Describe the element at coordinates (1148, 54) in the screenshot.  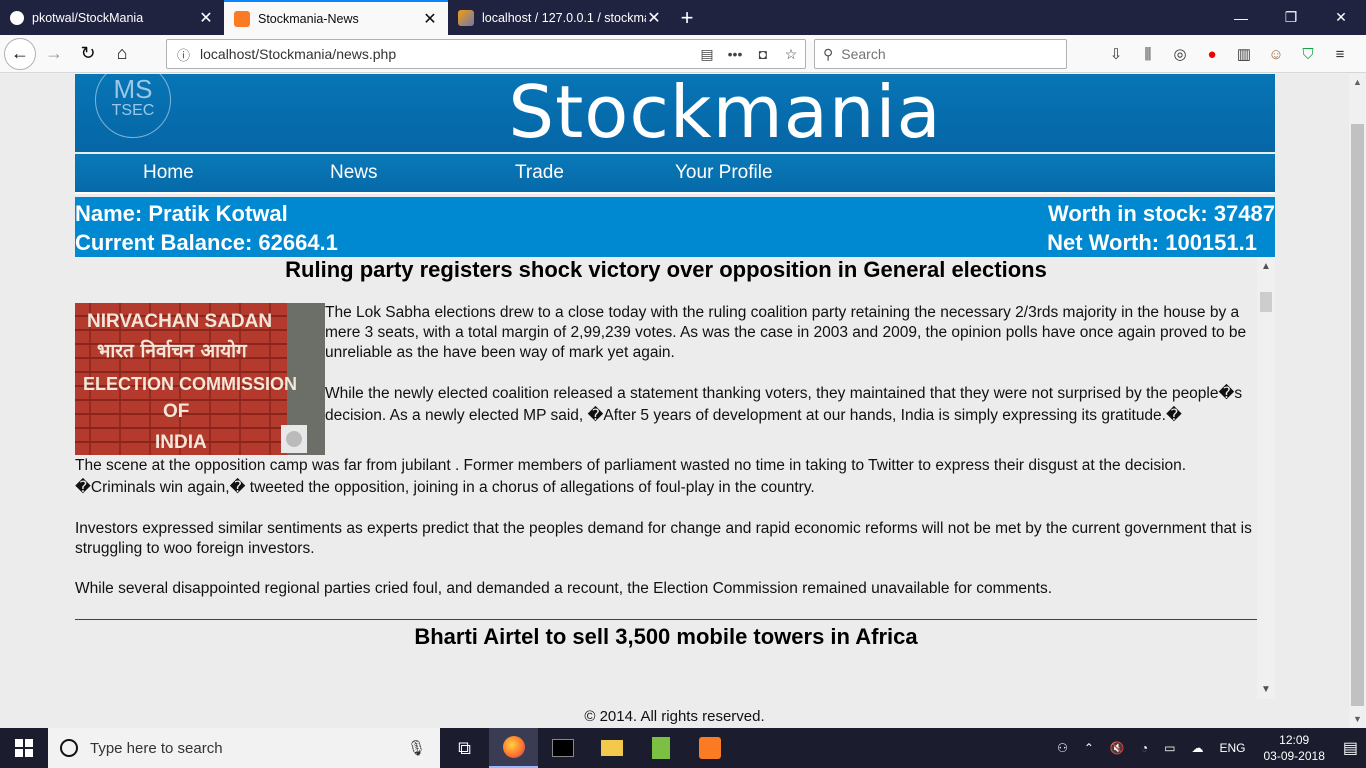
I see `library-icon: ⫼` at that location.